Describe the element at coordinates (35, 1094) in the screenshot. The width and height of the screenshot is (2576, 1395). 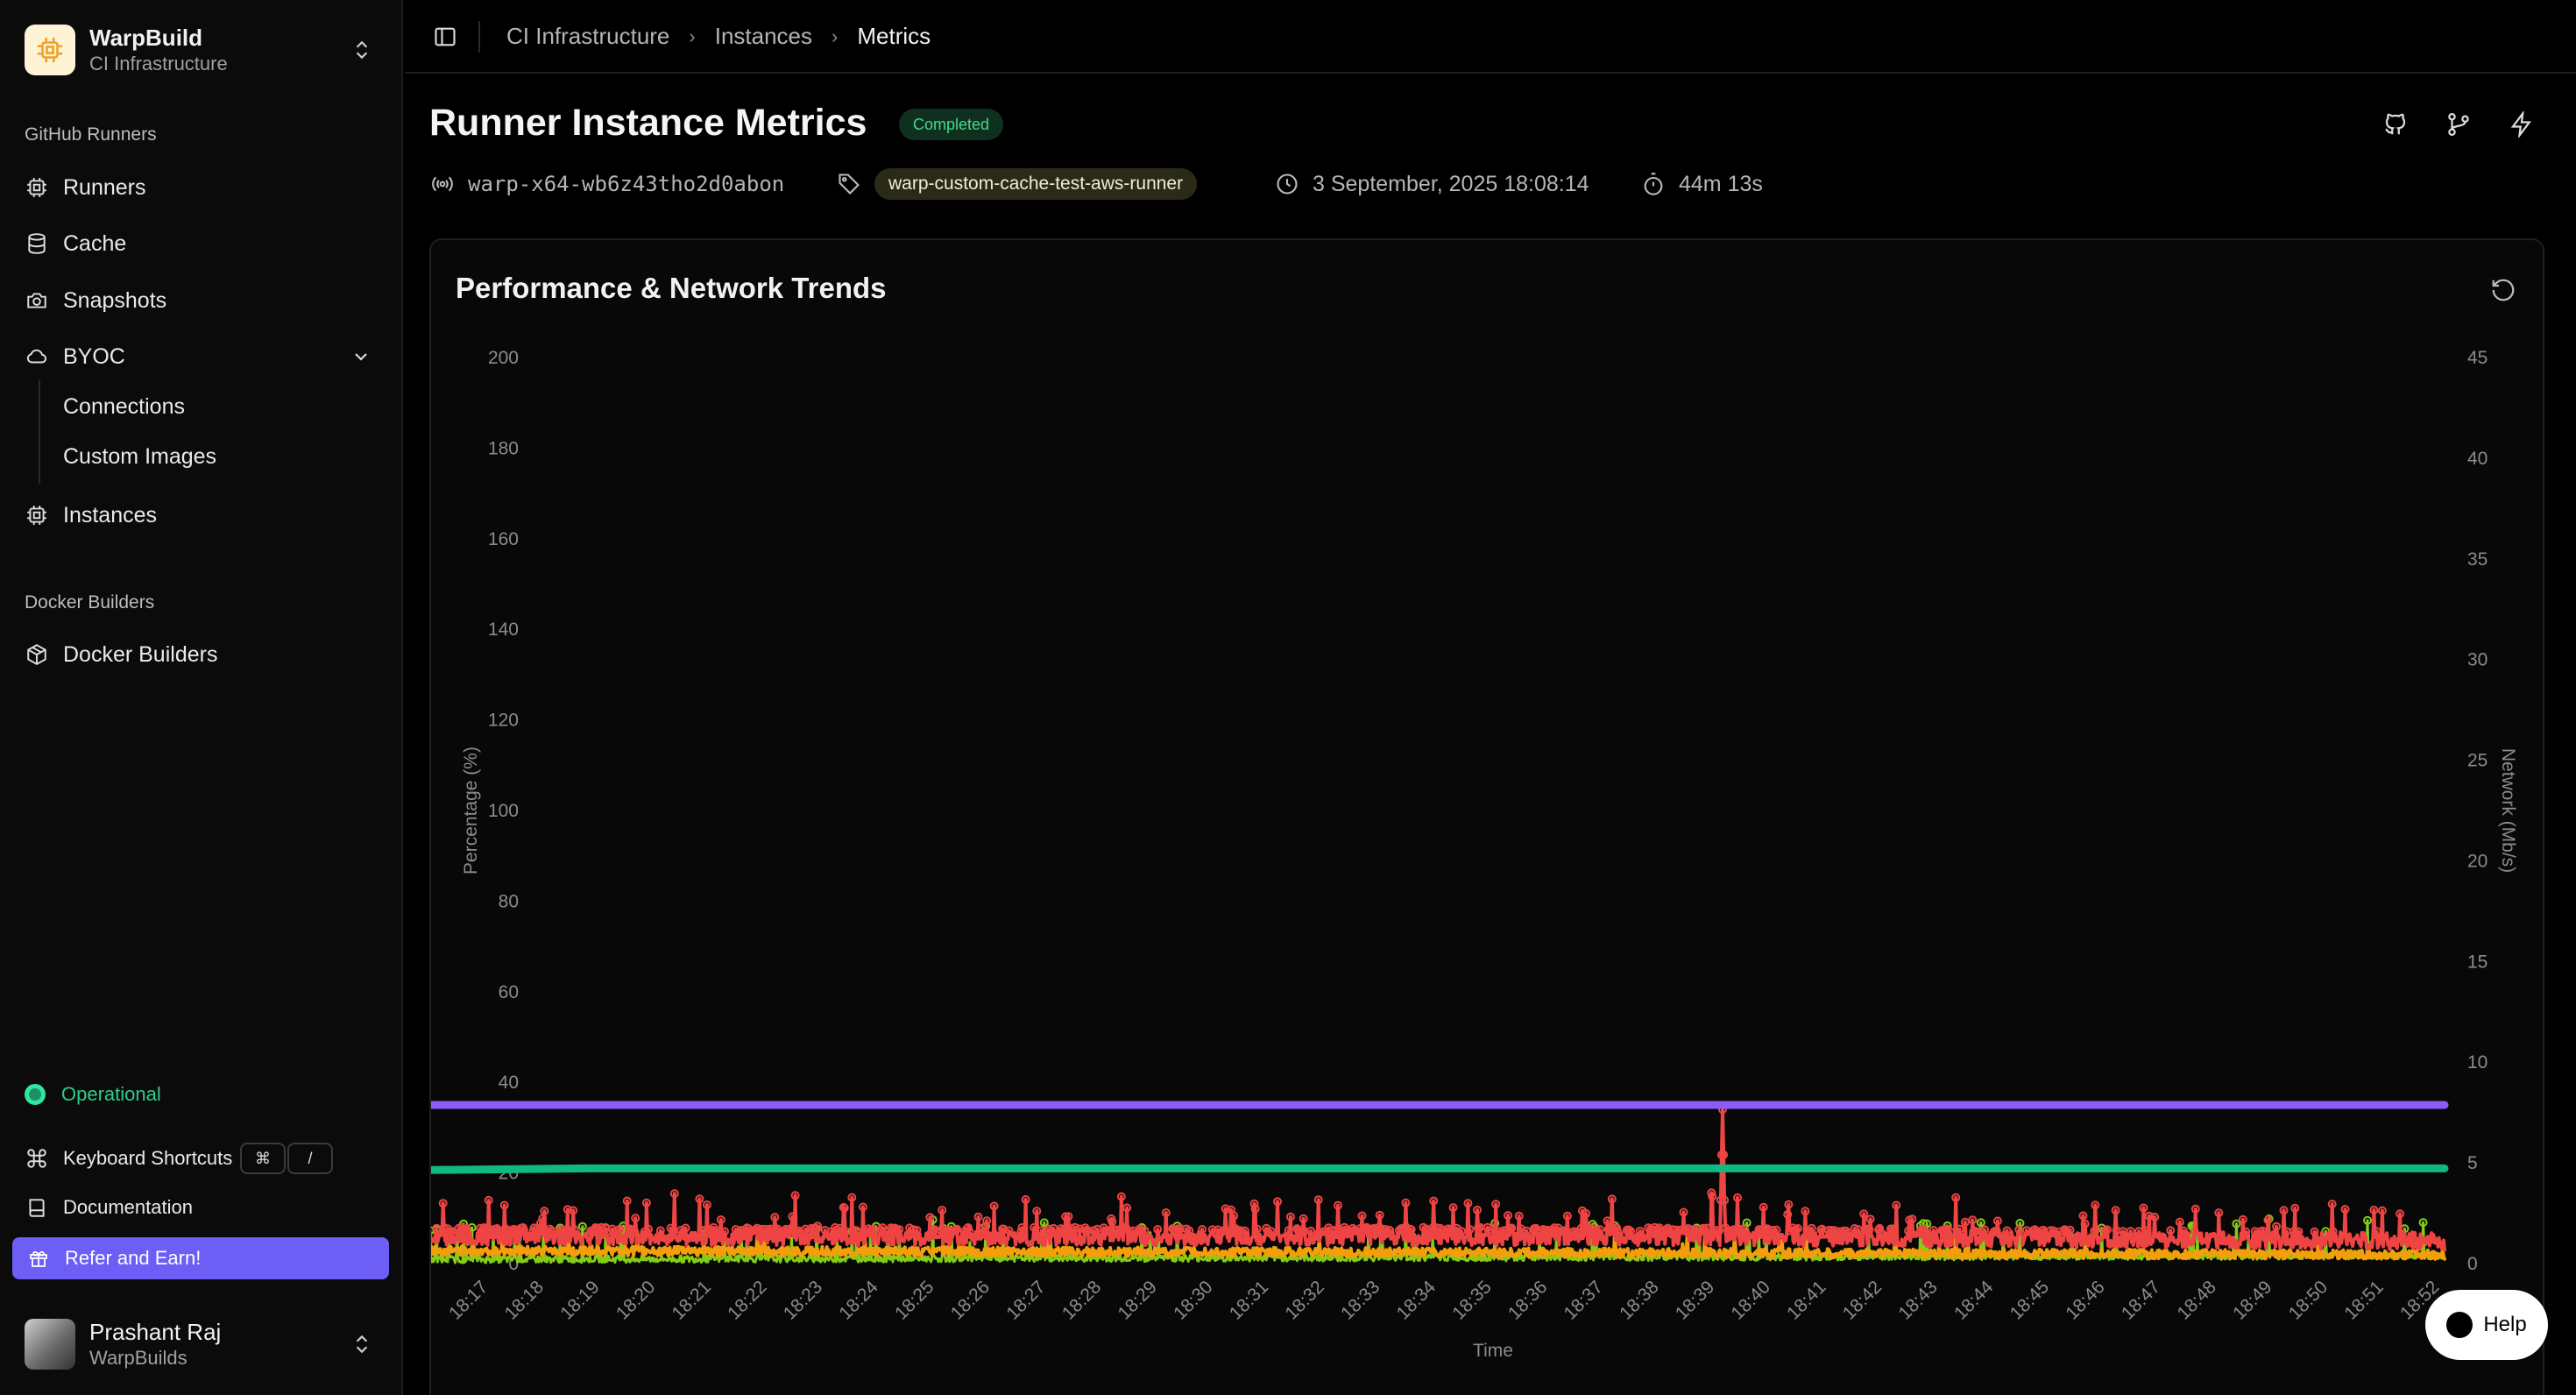
I see `status-dot-icon` at that location.